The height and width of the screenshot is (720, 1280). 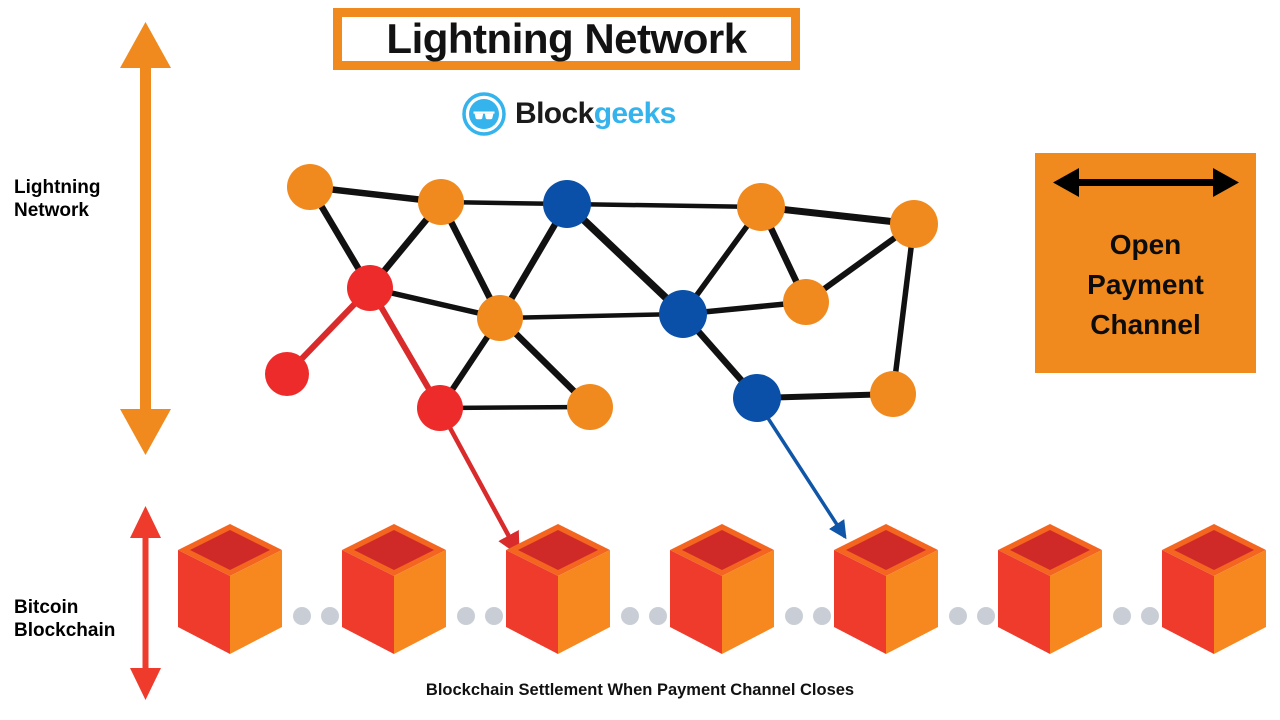 I want to click on node-red-leaf, so click(x=287, y=374).